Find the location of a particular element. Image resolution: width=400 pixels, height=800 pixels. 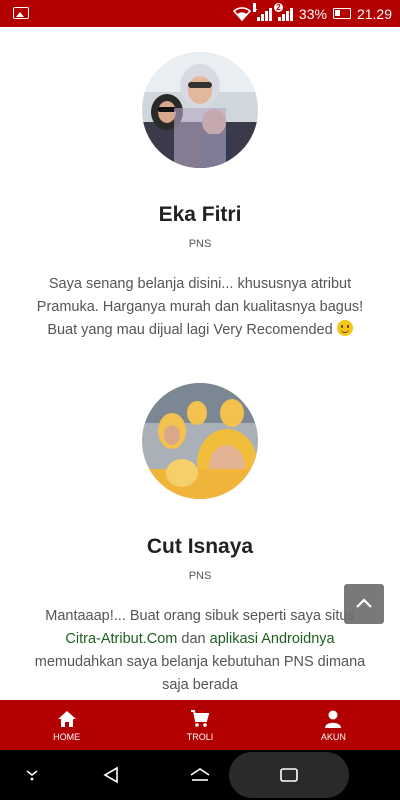

nav-cart: TROLI is located at coordinates (199, 725).